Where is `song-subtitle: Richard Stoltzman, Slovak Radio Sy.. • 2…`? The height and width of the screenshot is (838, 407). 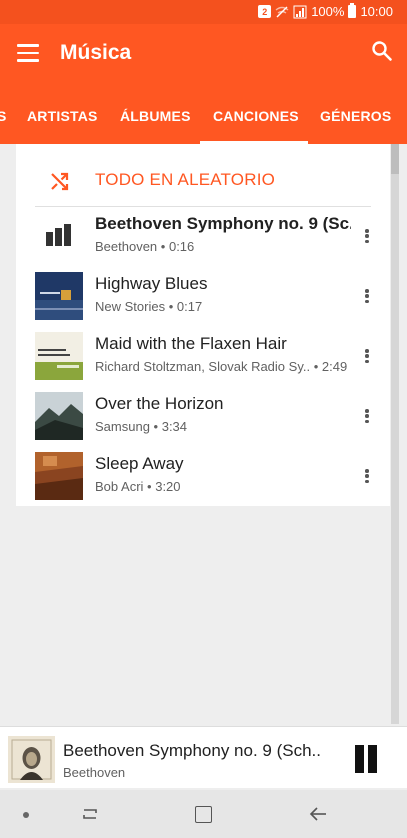 song-subtitle: Richard Stoltzman, Slovak Radio Sy.. • 2… is located at coordinates (221, 366).